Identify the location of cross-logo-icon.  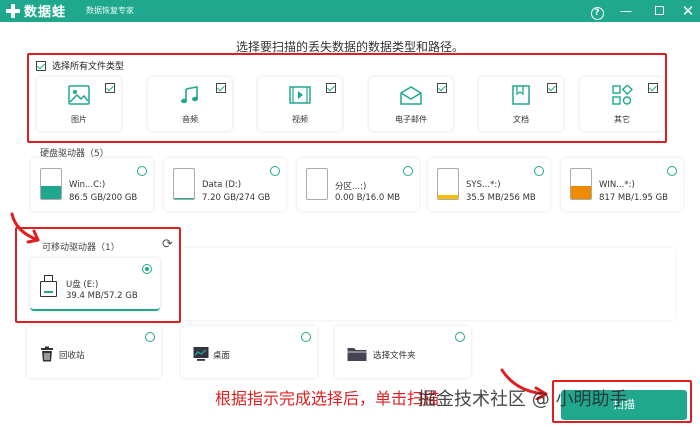
(13, 11).